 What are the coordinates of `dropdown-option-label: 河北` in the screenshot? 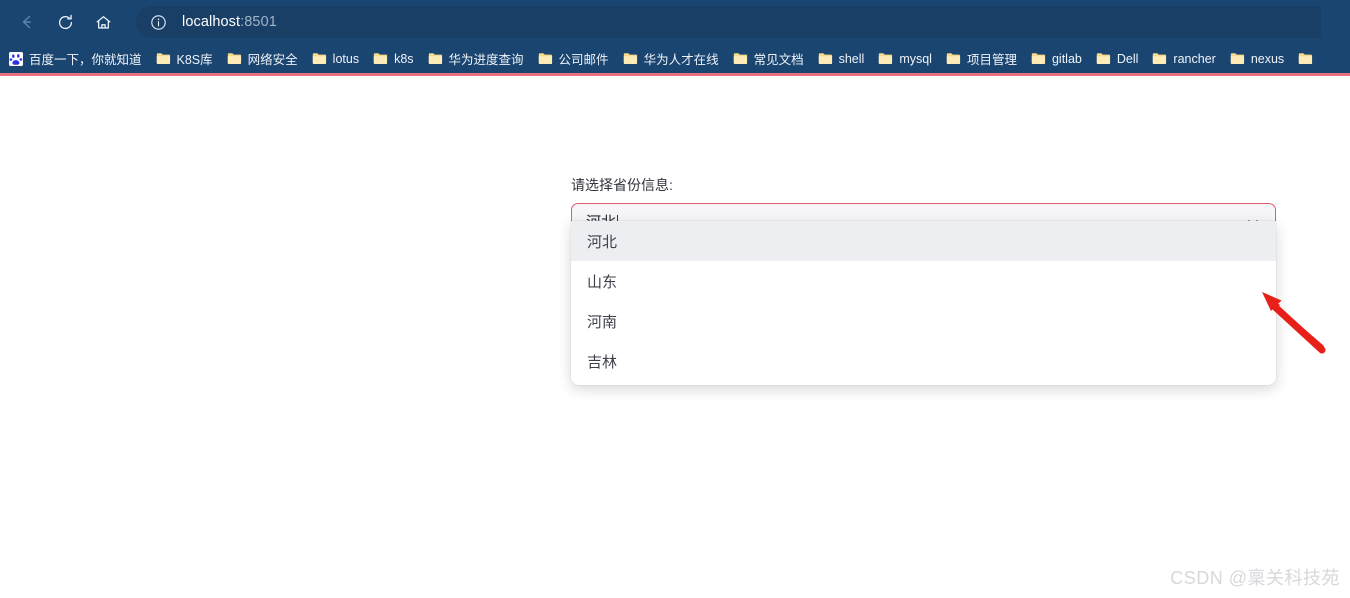 It's located at (602, 242).